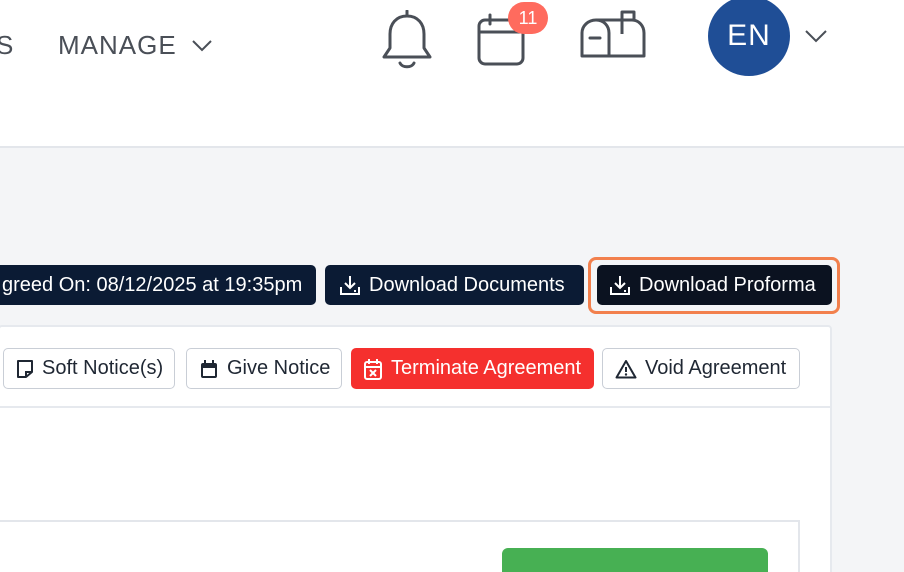 The image size is (904, 572). I want to click on nav-manage-label: MANAGE, so click(117, 45).